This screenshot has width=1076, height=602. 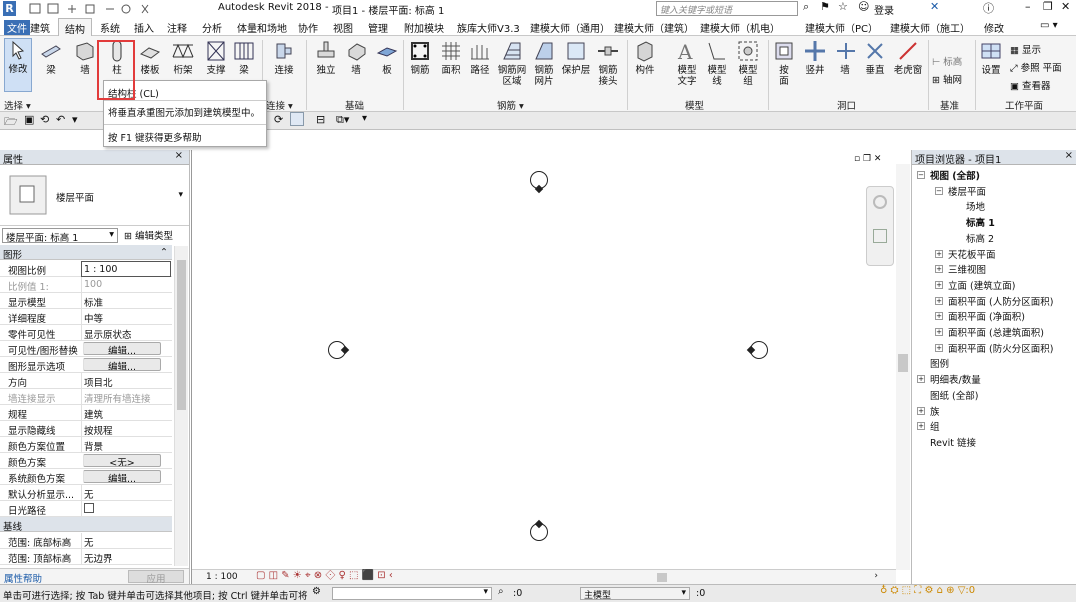 I want to click on brace-button: 支撑, so click(x=216, y=58).